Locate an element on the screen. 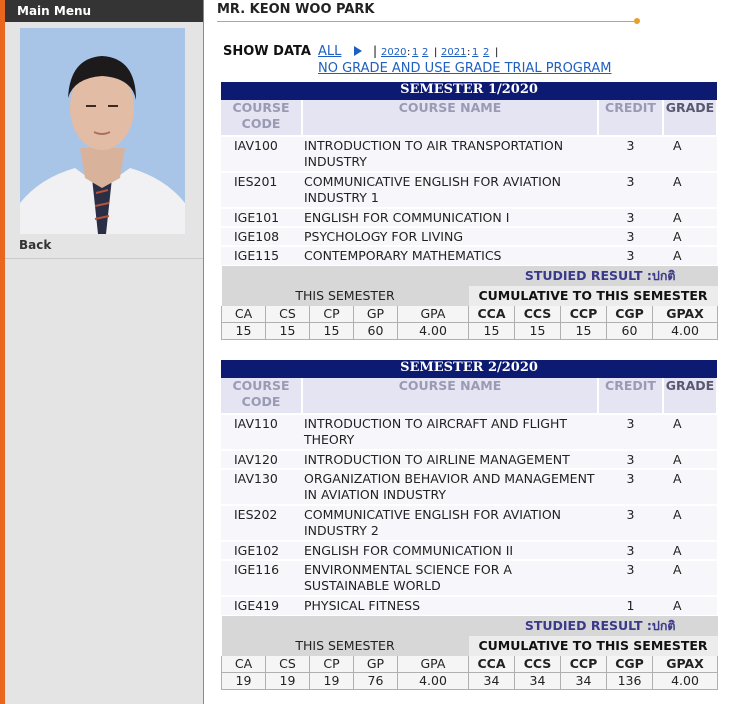 This screenshot has width=746, height=704. this-semester-label: THIS SEMESTER is located at coordinates (345, 646).